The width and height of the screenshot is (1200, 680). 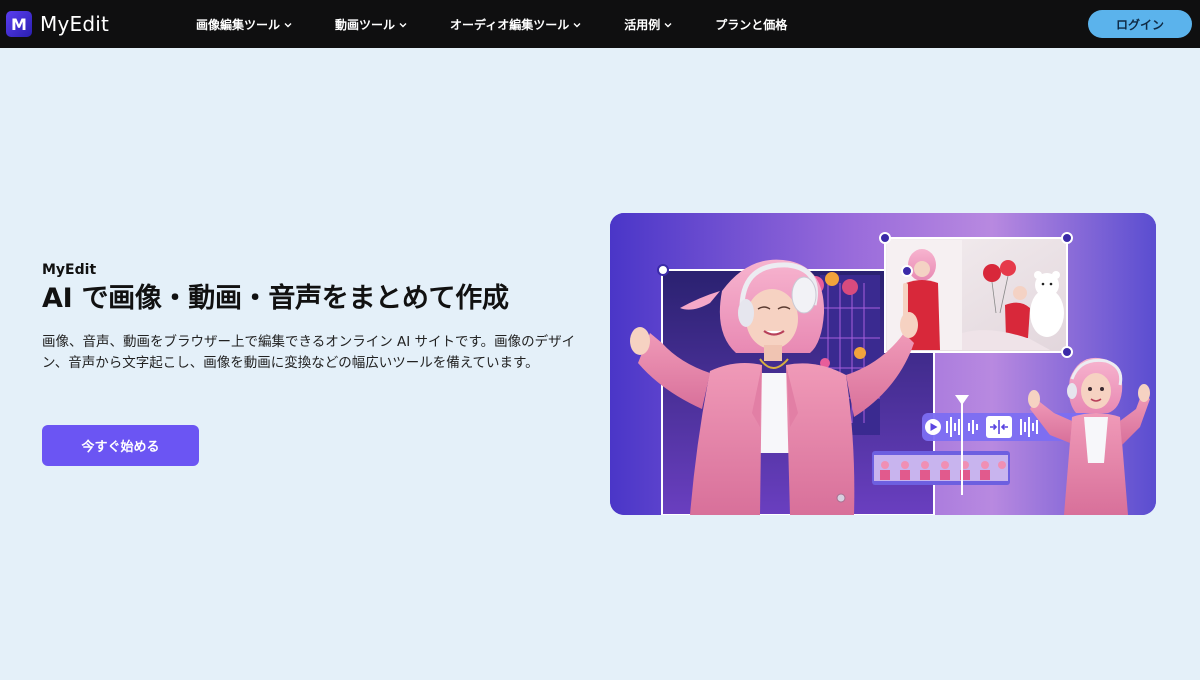 I want to click on nav-item-audio-tools: オーディオ編集ツール, so click(x=515, y=24).